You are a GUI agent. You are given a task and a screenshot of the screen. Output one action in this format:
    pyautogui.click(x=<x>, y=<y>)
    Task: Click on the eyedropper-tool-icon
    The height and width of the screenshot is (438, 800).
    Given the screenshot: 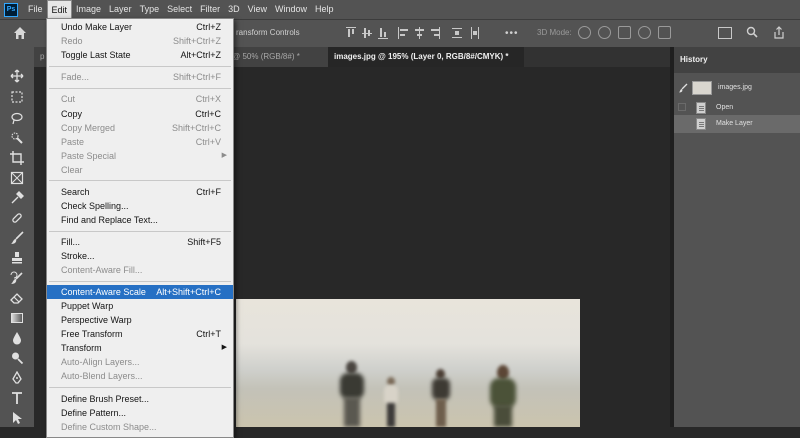 What is the action you would take?
    pyautogui.click(x=17, y=198)
    